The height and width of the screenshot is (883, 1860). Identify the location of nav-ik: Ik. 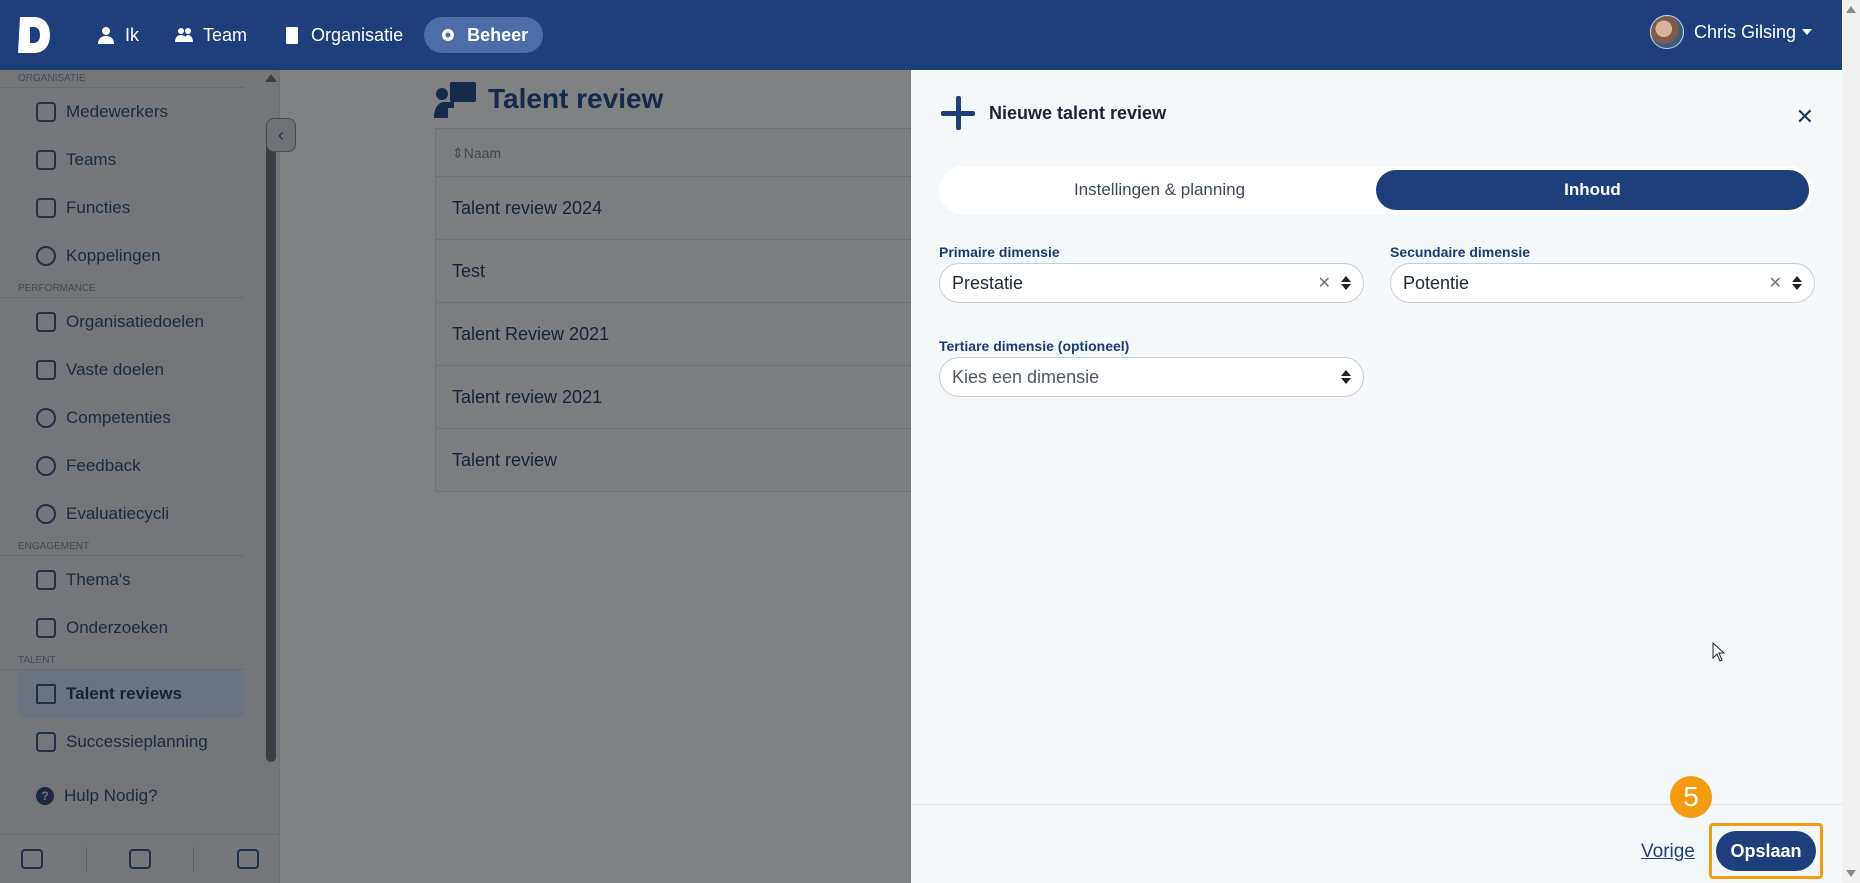
(118, 35).